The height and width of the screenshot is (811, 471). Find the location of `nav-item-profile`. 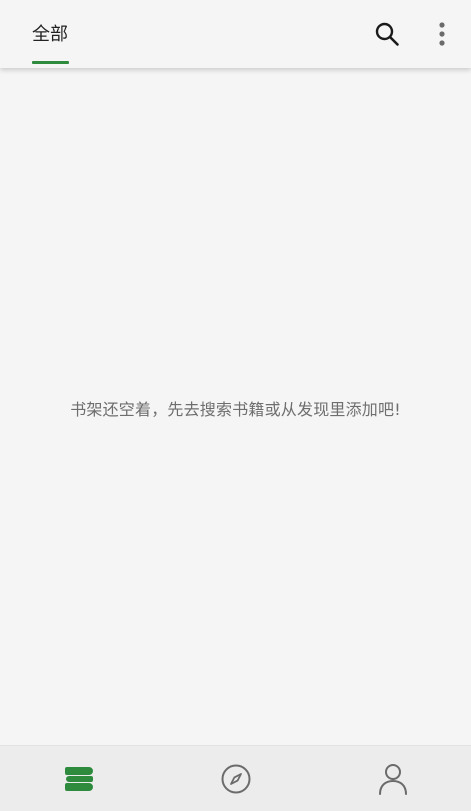

nav-item-profile is located at coordinates (392, 778).